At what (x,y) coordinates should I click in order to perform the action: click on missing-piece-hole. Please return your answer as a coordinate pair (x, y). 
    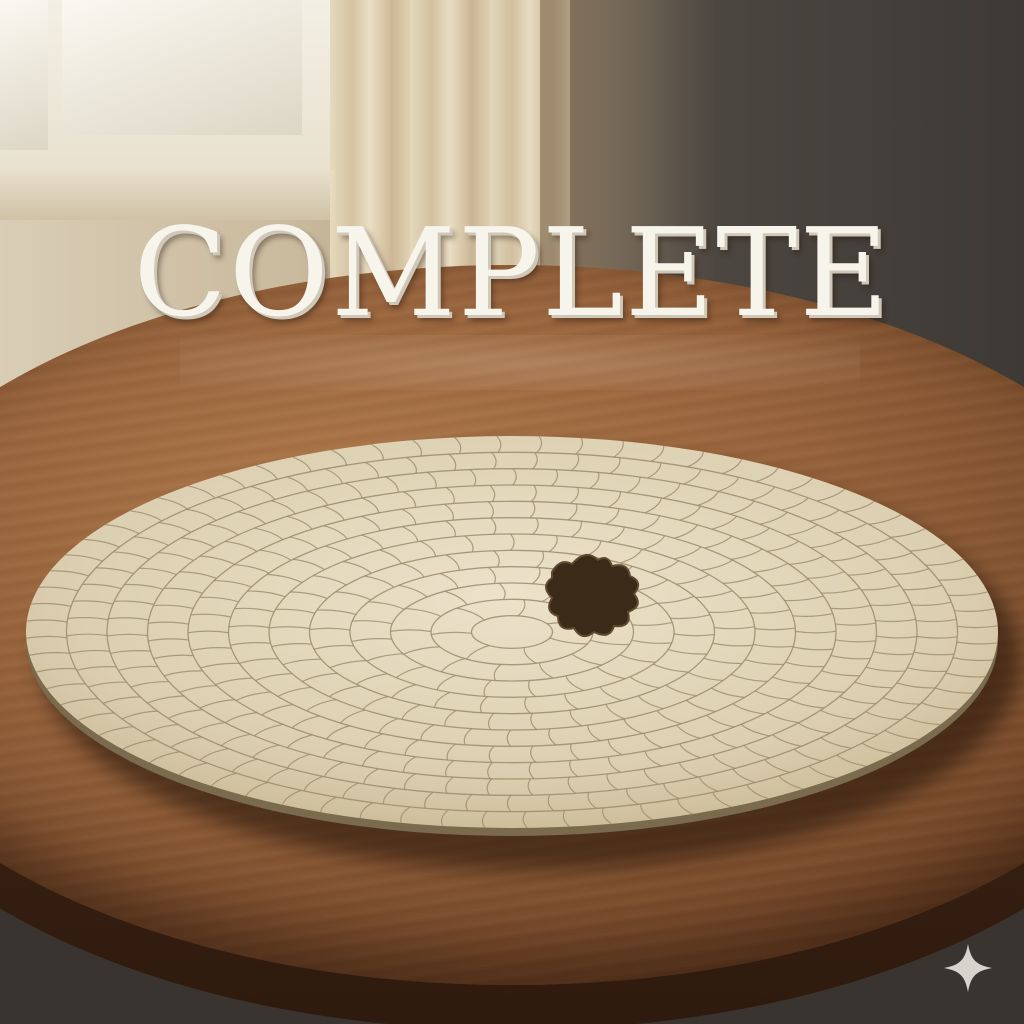
    Looking at the image, I should click on (592, 595).